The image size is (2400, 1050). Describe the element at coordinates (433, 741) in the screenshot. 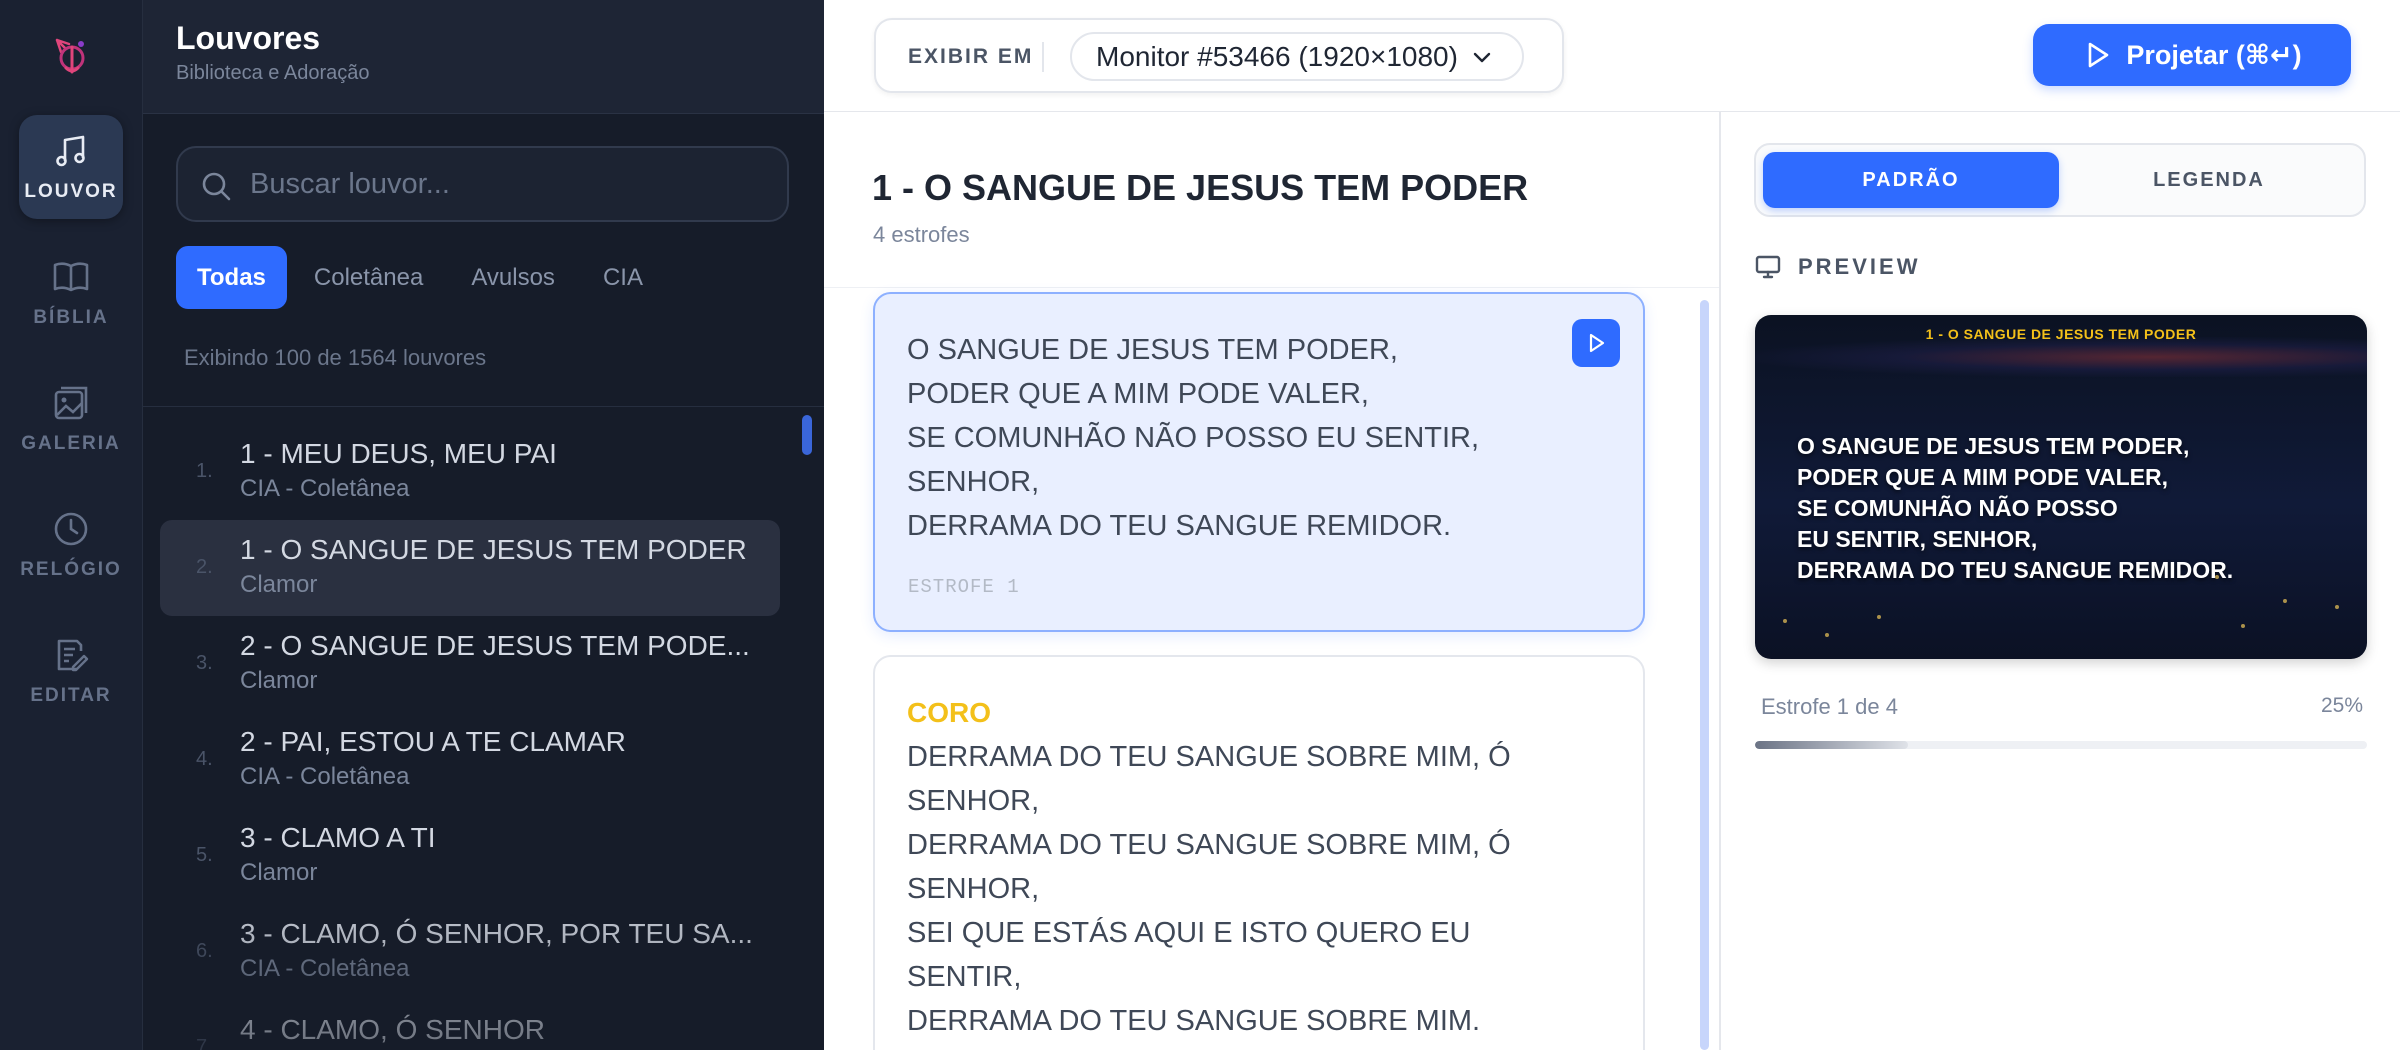

I see `song-title: 2 - PAI, ESTOU A TE CLAMAR` at that location.